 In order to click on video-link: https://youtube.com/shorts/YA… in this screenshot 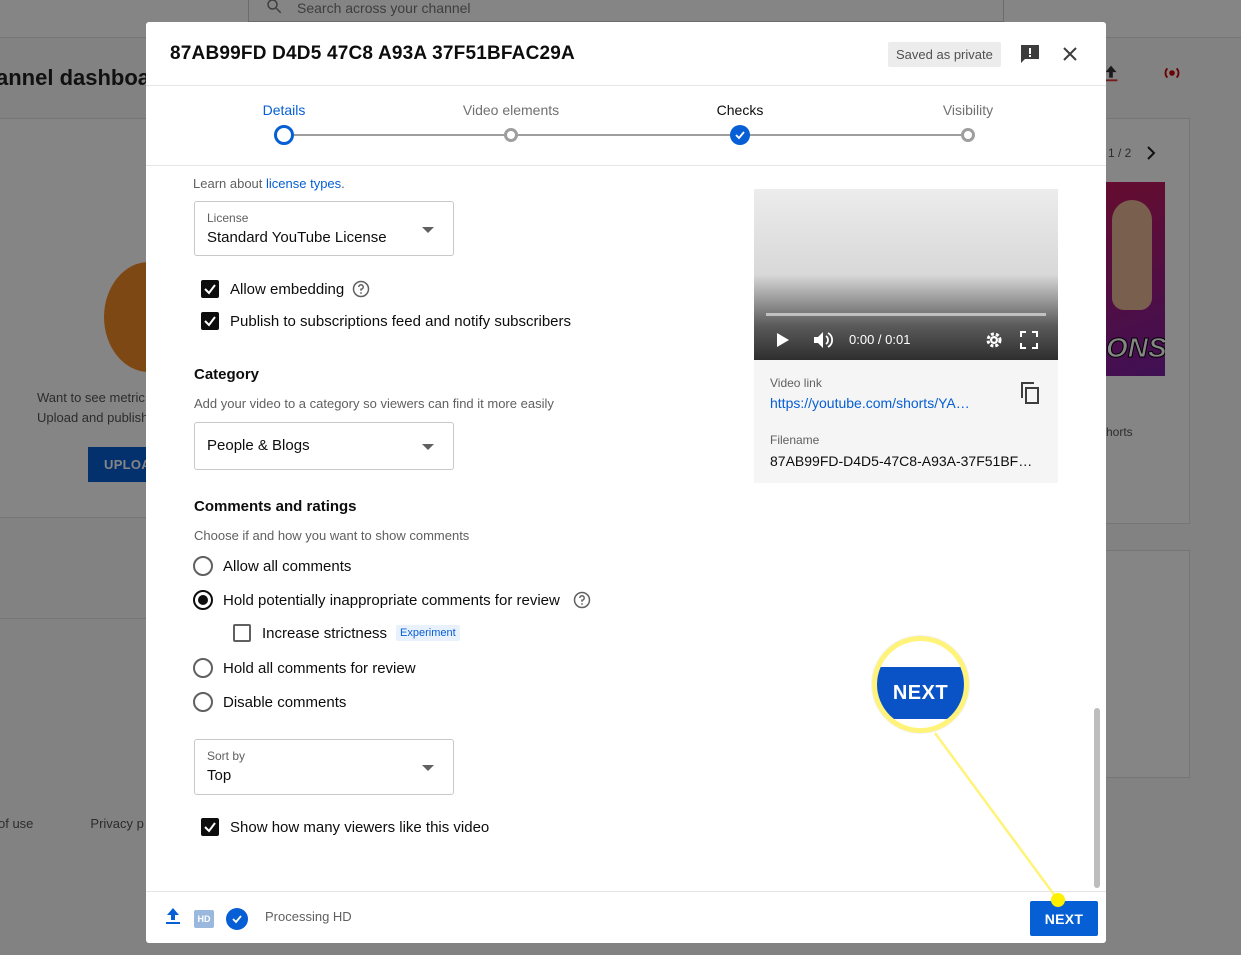, I will do `click(870, 403)`.